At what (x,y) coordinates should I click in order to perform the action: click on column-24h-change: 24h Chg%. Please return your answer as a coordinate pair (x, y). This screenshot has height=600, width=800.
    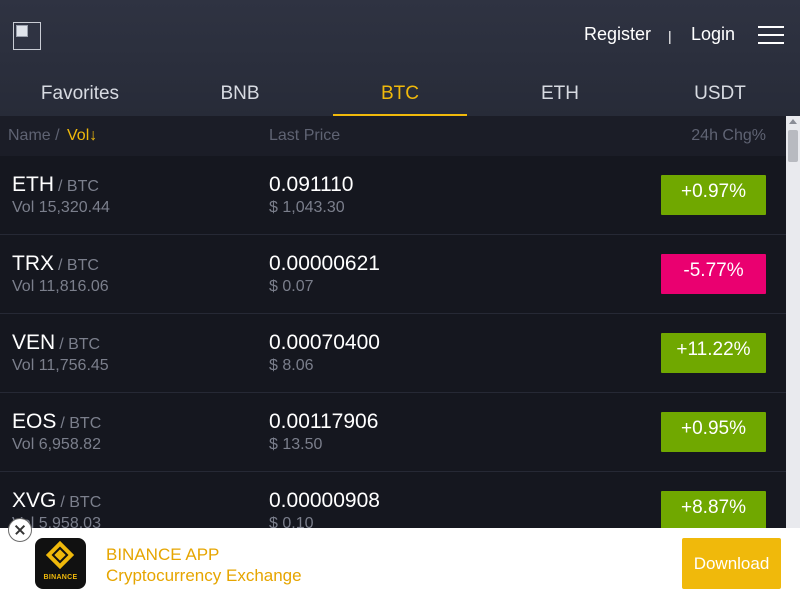
    Looking at the image, I should click on (728, 136).